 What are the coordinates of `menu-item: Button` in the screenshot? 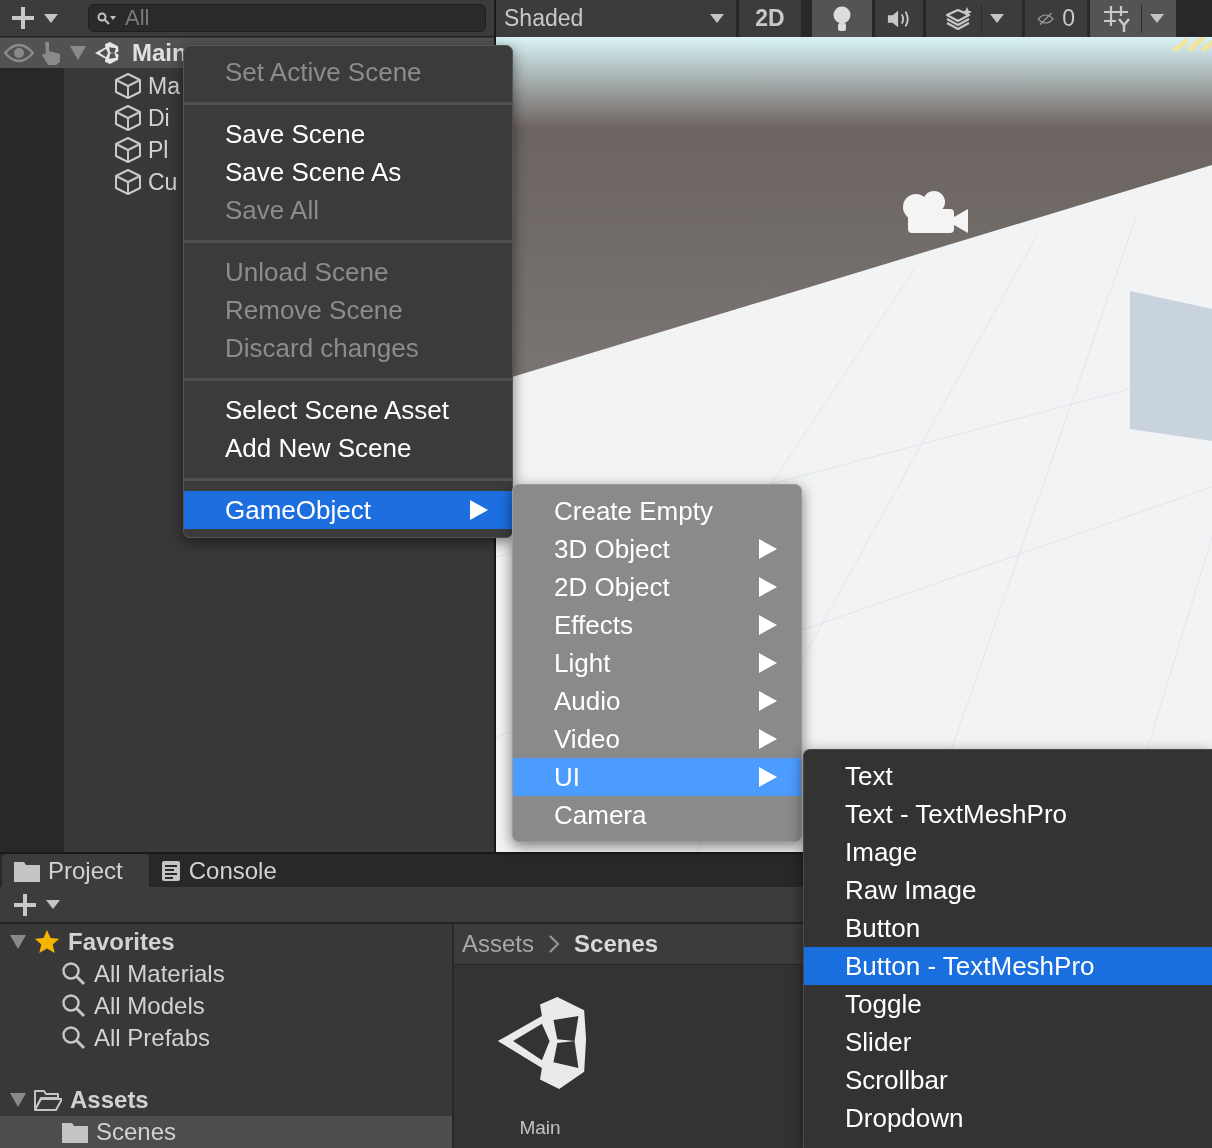 It's located at (1008, 928).